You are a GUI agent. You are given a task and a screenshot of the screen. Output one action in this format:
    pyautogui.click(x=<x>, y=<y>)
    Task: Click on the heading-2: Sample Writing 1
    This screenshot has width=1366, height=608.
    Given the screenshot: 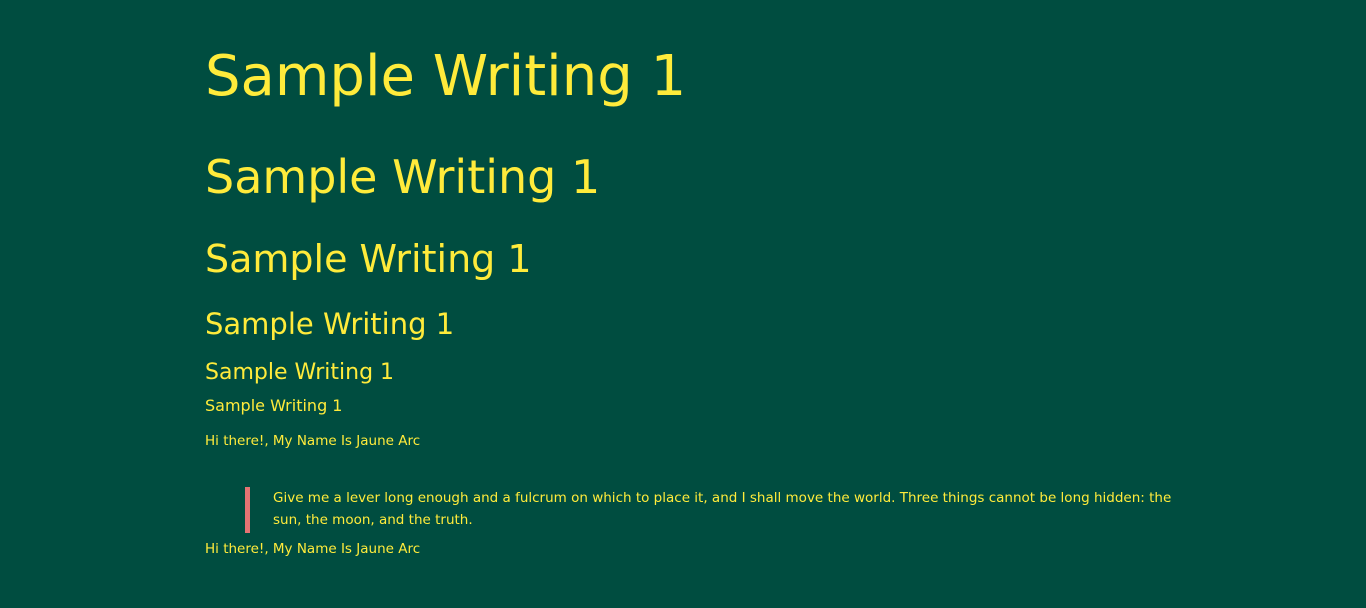 What is the action you would take?
    pyautogui.click(x=403, y=177)
    